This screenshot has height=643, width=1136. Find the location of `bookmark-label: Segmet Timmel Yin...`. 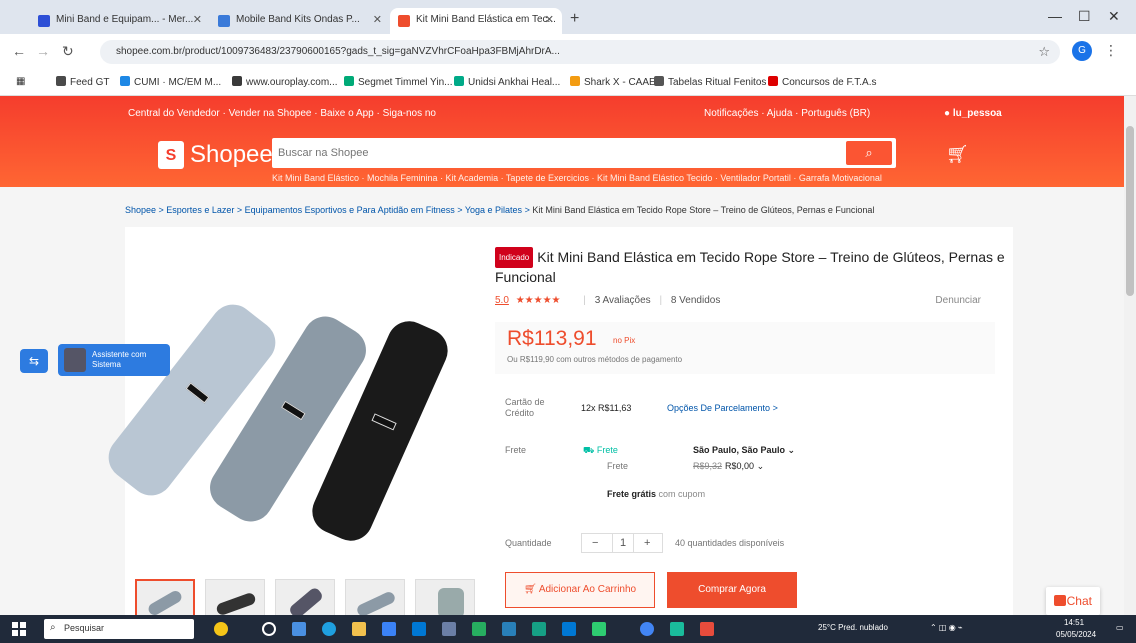

bookmark-label: Segmet Timmel Yin... is located at coordinates (405, 82).